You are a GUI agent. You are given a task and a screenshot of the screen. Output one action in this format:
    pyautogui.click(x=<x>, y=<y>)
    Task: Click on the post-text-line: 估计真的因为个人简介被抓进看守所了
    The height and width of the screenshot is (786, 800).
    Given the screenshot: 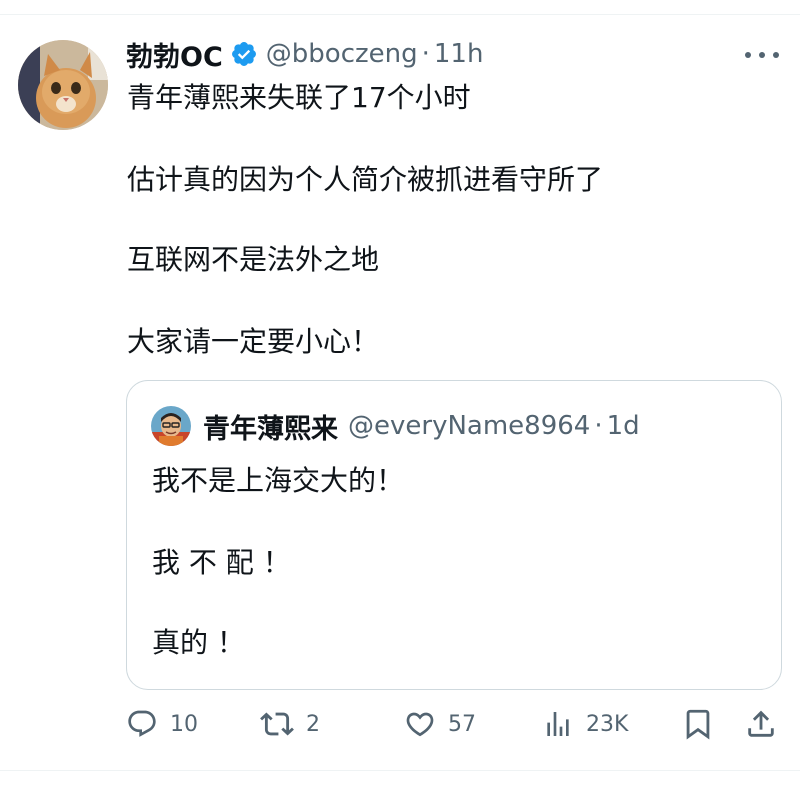 What is the action you would take?
    pyautogui.click(x=365, y=179)
    